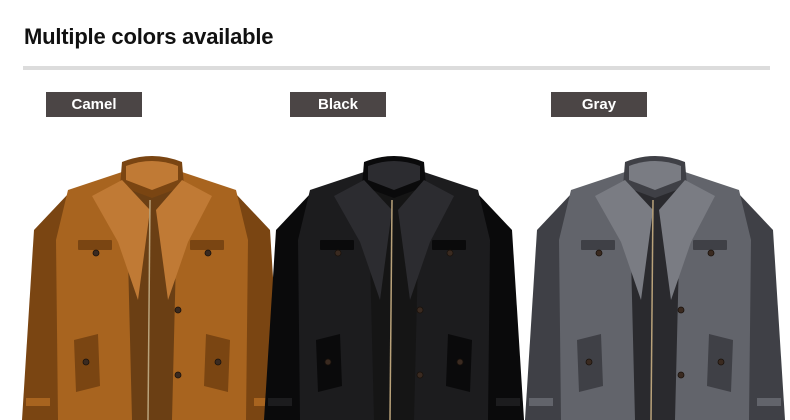 This screenshot has width=790, height=420. Describe the element at coordinates (149, 36) in the screenshot. I see `page-title: Multiple colors available` at that location.